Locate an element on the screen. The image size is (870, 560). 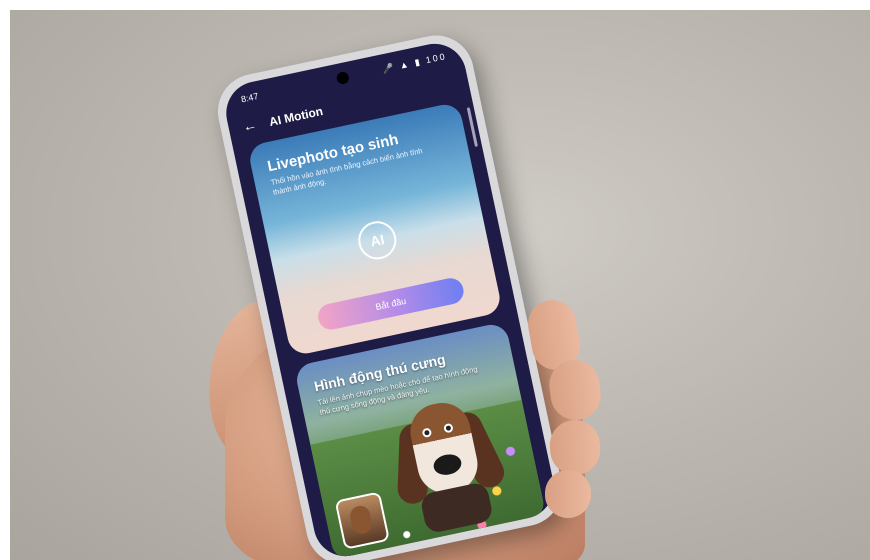
app-title: AI Motion is located at coordinates (296, 117).